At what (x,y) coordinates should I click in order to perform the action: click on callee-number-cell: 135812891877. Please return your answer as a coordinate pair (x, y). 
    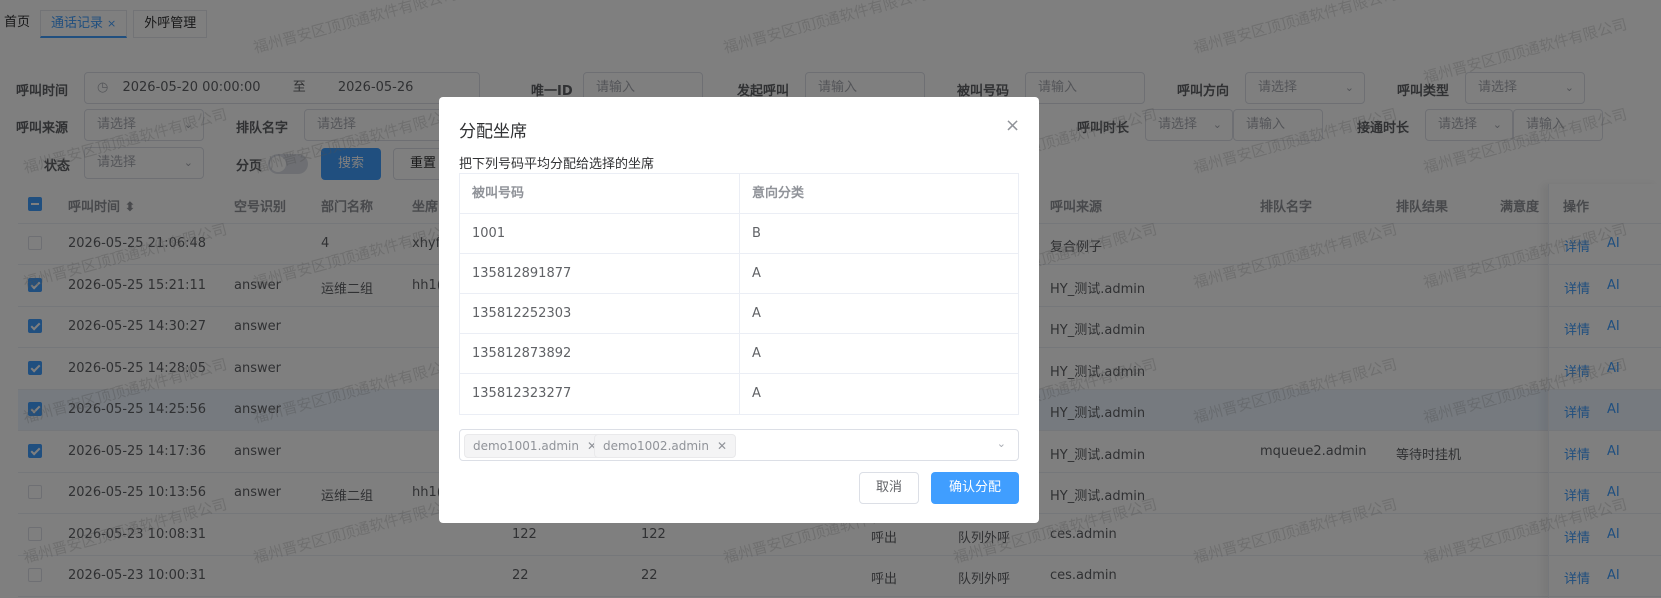
    Looking at the image, I should click on (600, 274).